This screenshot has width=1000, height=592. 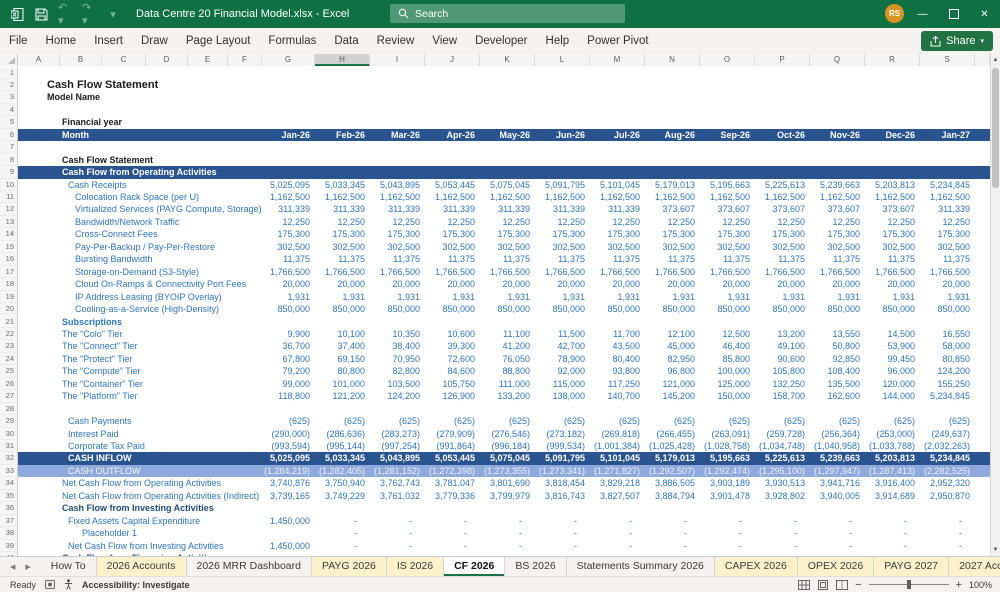 What do you see at coordinates (397, 371) in the screenshot?
I see `cell: 82,800` at bounding box center [397, 371].